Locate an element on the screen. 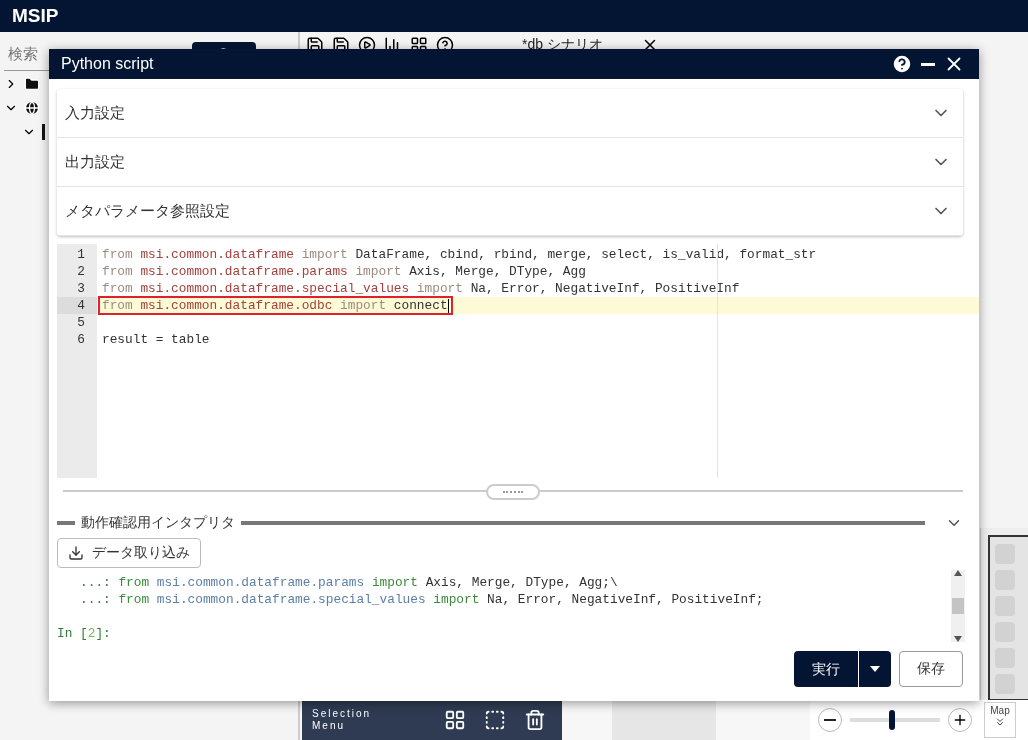  selection-menu-label: Selection Menu is located at coordinates (342, 720).